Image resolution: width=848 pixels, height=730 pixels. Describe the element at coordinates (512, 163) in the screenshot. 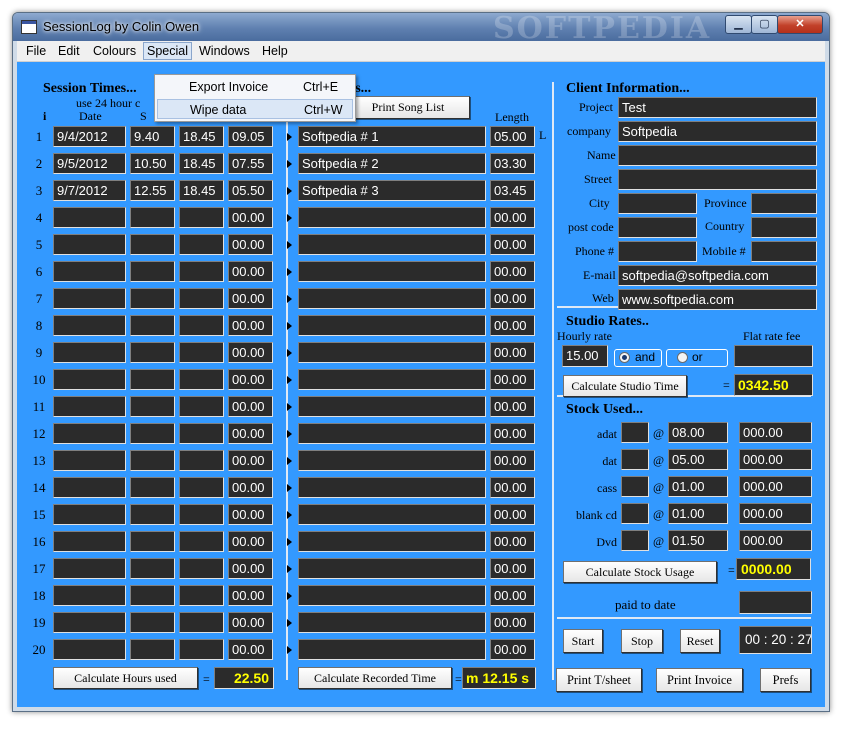

I see `song-length-field: 03.30` at that location.